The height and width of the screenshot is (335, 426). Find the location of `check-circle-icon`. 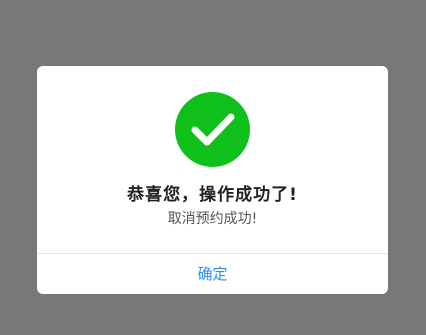

check-circle-icon is located at coordinates (212, 129).